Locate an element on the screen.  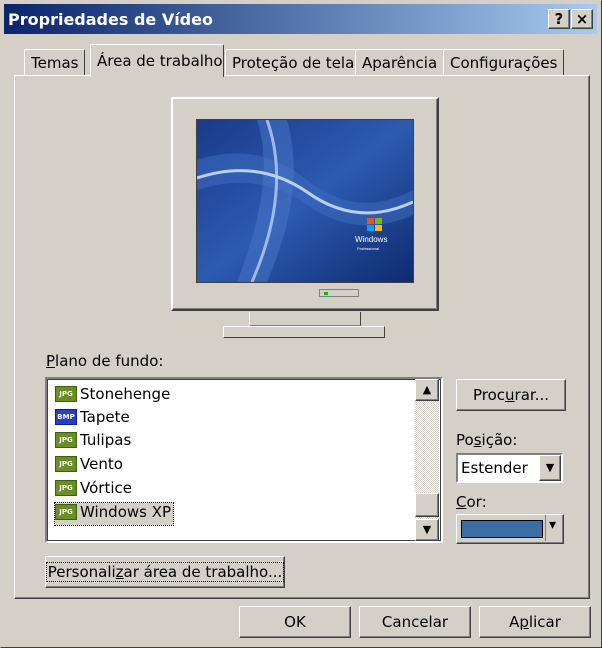
color-dropdown-arrow: ▾ is located at coordinates (553, 525).